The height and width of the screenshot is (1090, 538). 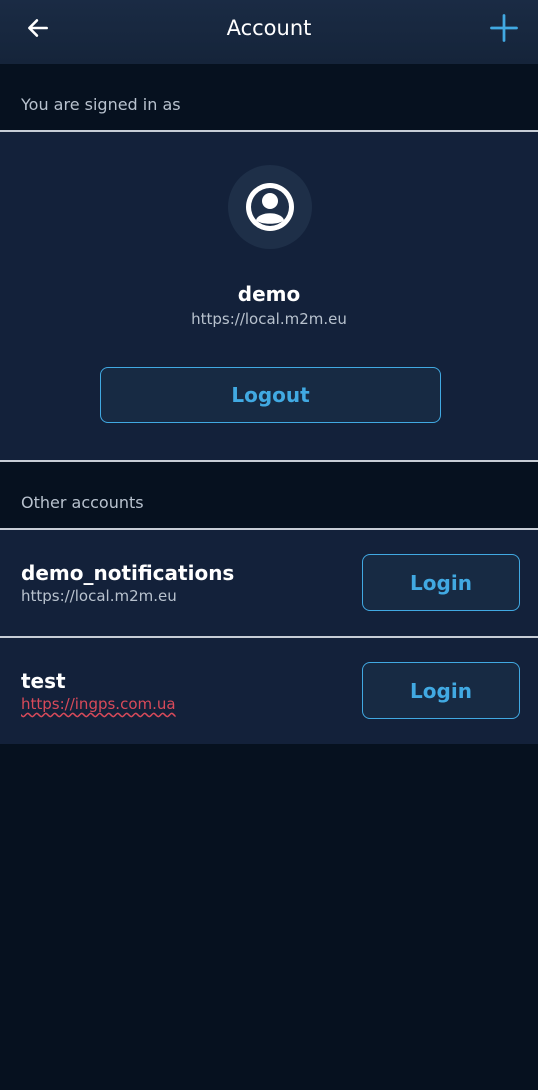 What do you see at coordinates (269, 97) in the screenshot?
I see `signed-in-header: You are signed in as` at bounding box center [269, 97].